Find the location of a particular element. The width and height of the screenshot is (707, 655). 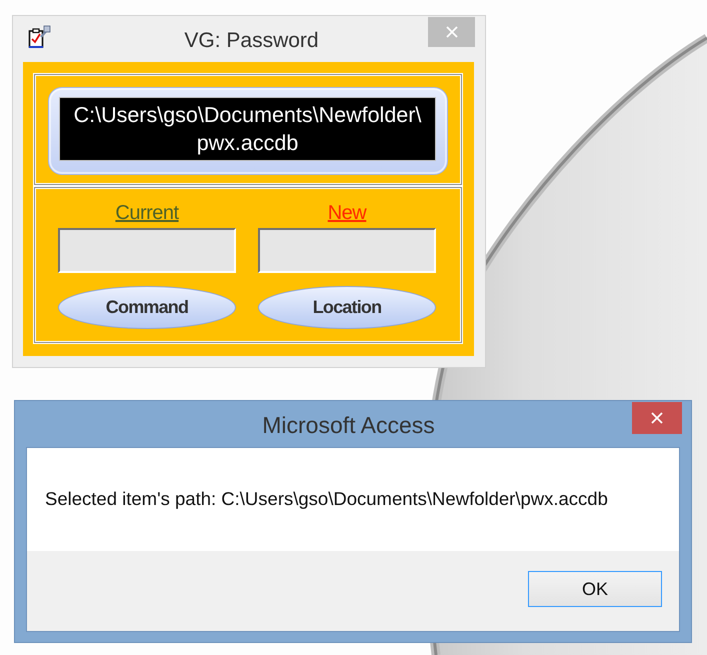

form-button: Command is located at coordinates (147, 307).